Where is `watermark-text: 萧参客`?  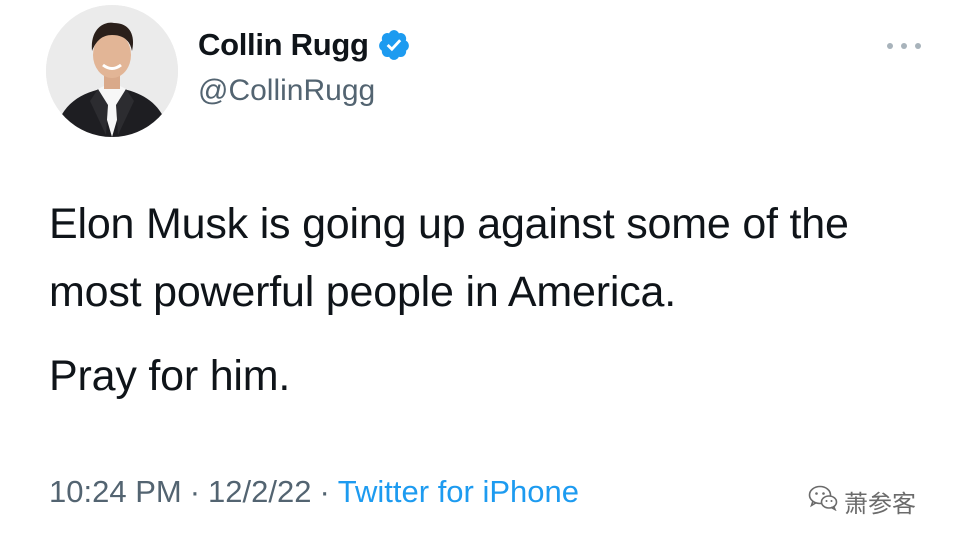 watermark-text: 萧参客 is located at coordinates (880, 504).